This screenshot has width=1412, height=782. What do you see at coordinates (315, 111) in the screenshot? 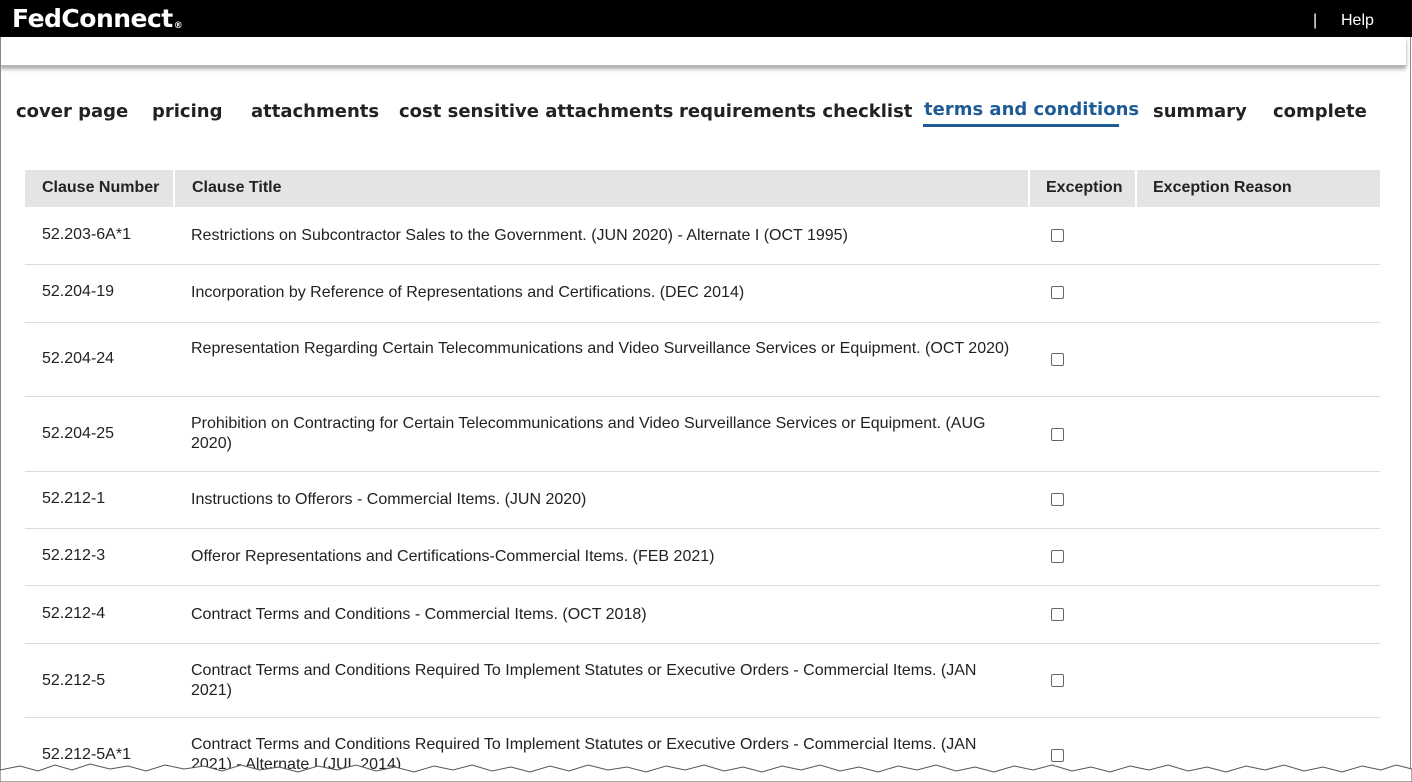
I see `tab-attachments: attachments` at bounding box center [315, 111].